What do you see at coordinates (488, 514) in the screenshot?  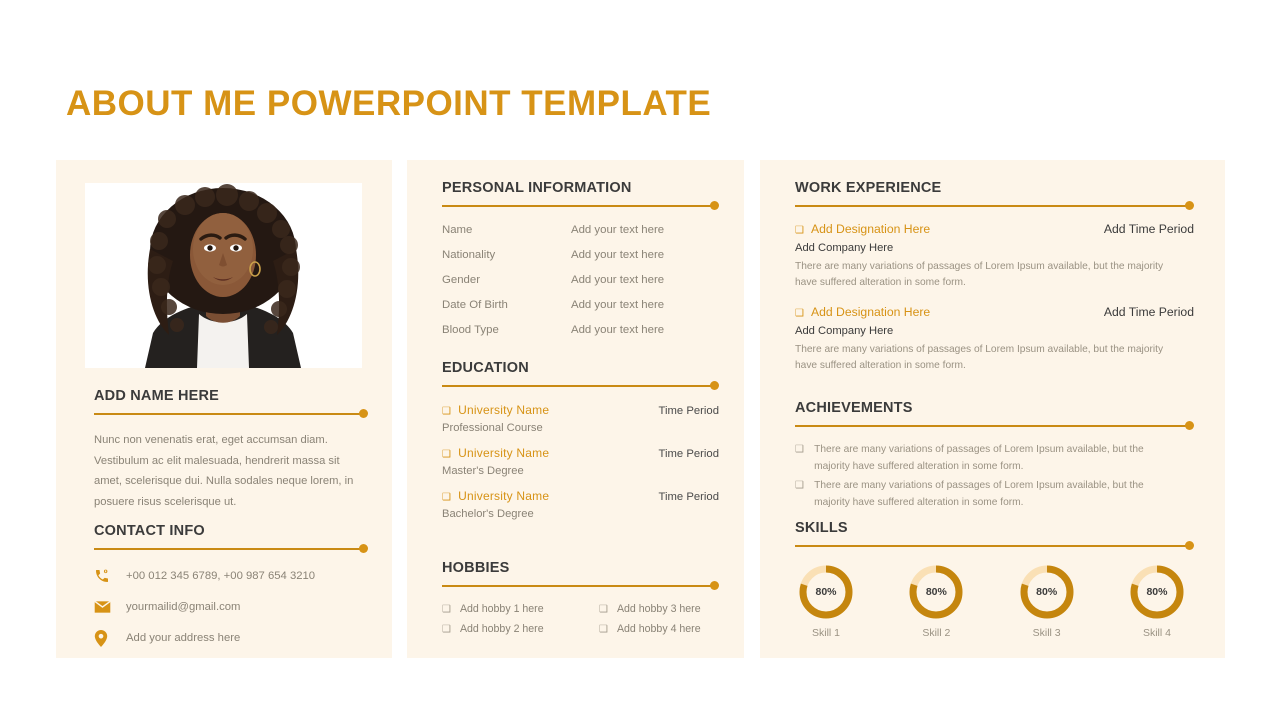 I see `education-subtitle: Bachelor's Degree` at bounding box center [488, 514].